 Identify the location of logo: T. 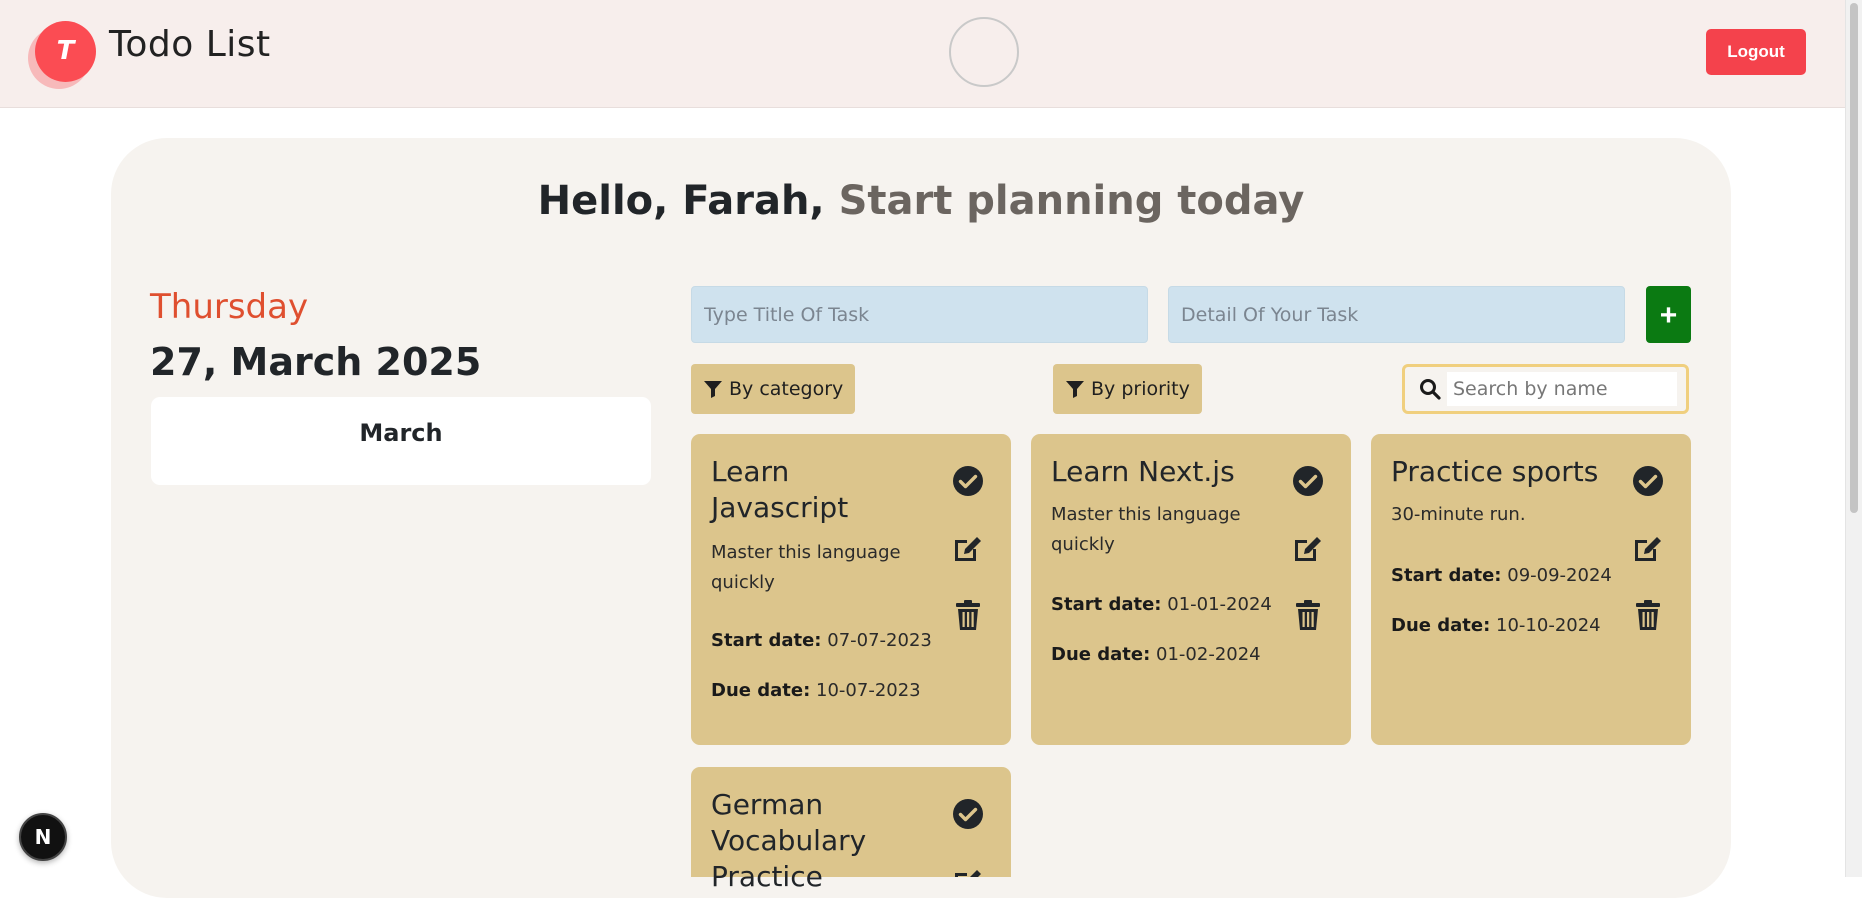
(63, 55).